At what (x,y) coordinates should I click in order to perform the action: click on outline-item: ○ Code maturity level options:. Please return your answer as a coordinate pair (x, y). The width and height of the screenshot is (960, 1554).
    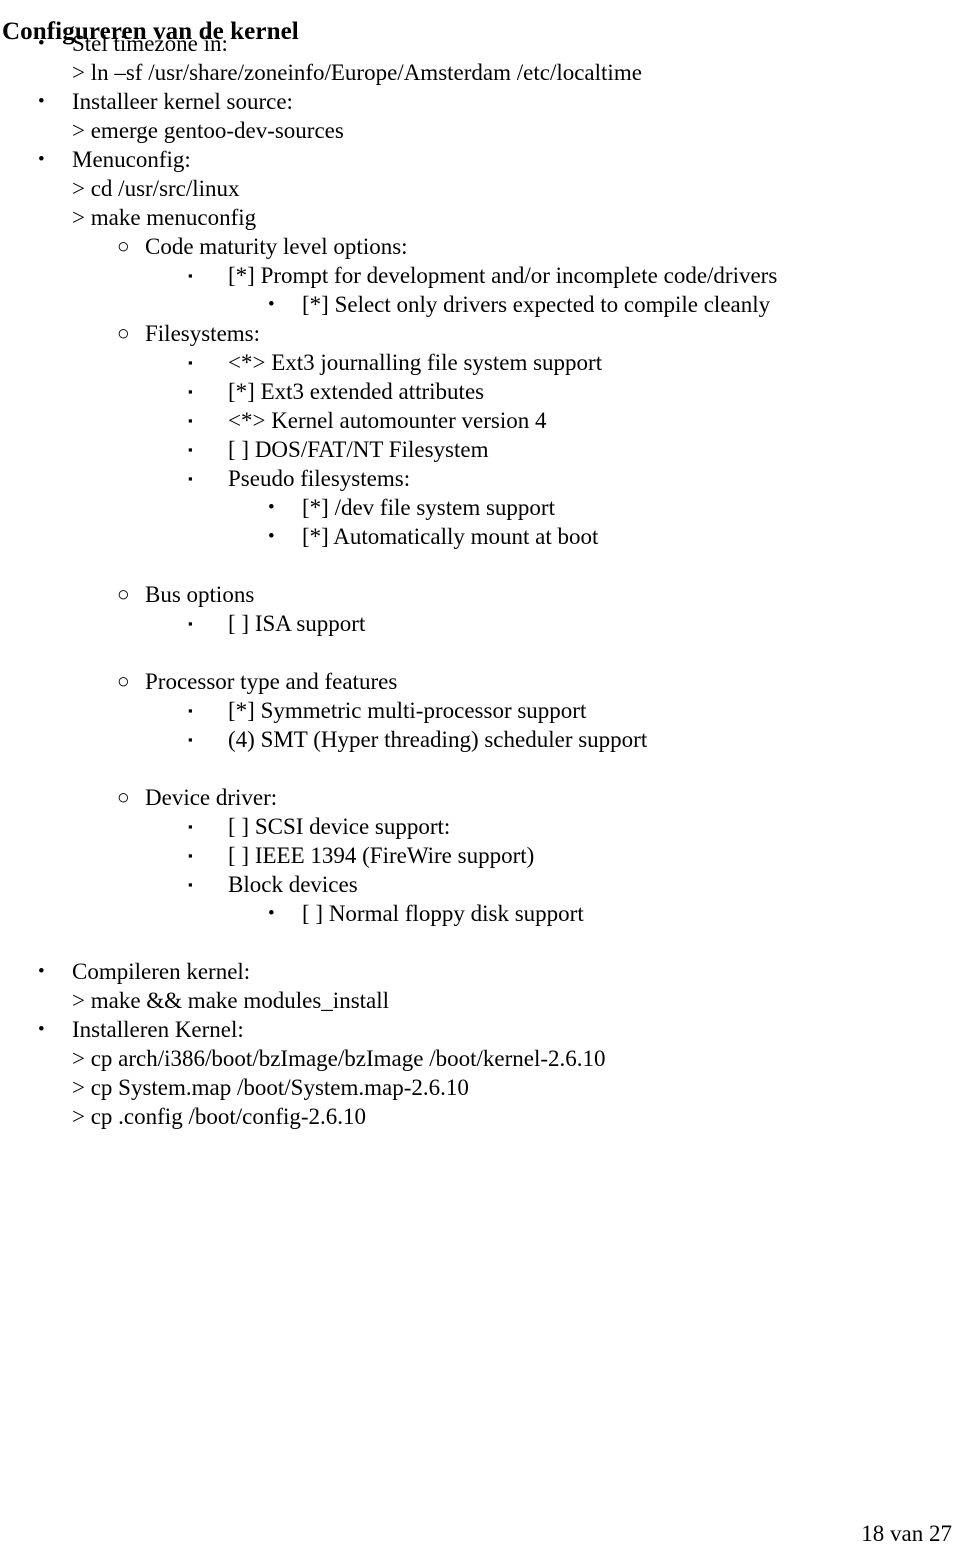
    Looking at the image, I should click on (480, 246).